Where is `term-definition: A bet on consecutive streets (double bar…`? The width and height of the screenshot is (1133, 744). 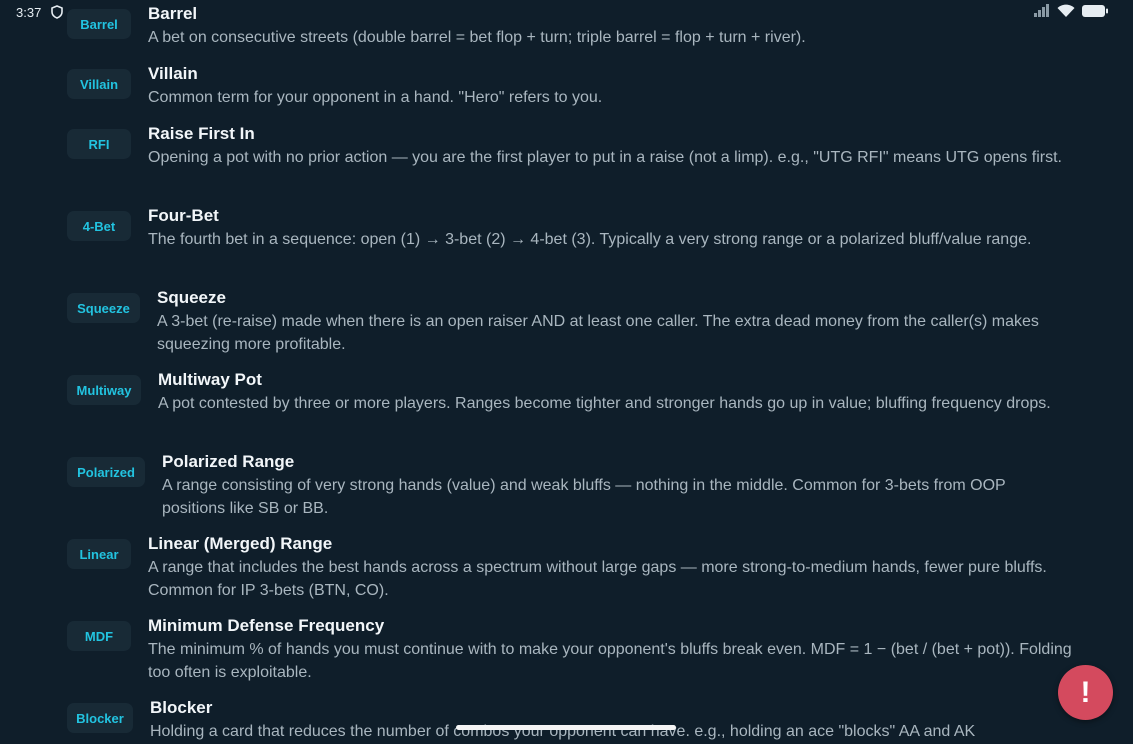 term-definition: A bet on consecutive streets (double bar… is located at coordinates (477, 37).